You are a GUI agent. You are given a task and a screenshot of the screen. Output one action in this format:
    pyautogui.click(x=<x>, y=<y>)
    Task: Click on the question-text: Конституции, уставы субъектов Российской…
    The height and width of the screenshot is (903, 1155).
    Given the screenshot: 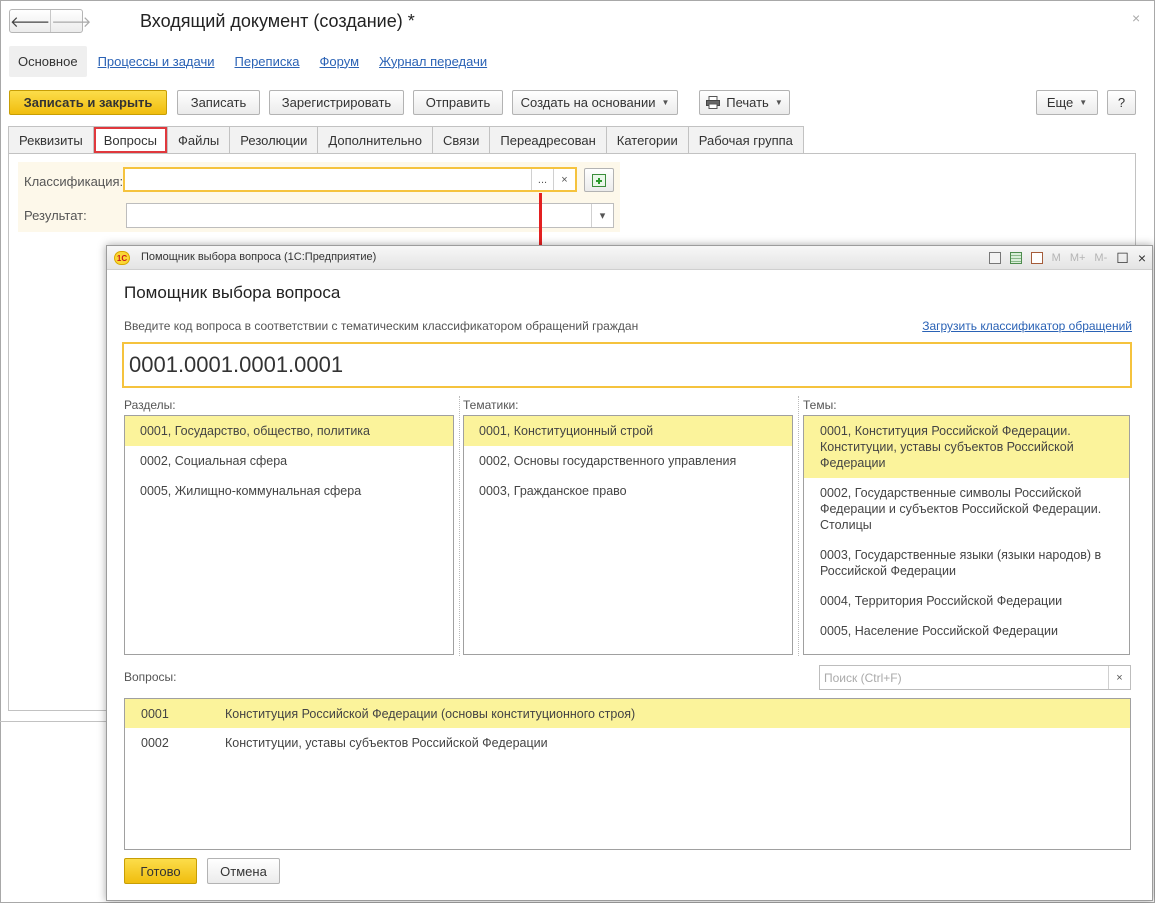 What is the action you would take?
    pyautogui.click(x=386, y=742)
    